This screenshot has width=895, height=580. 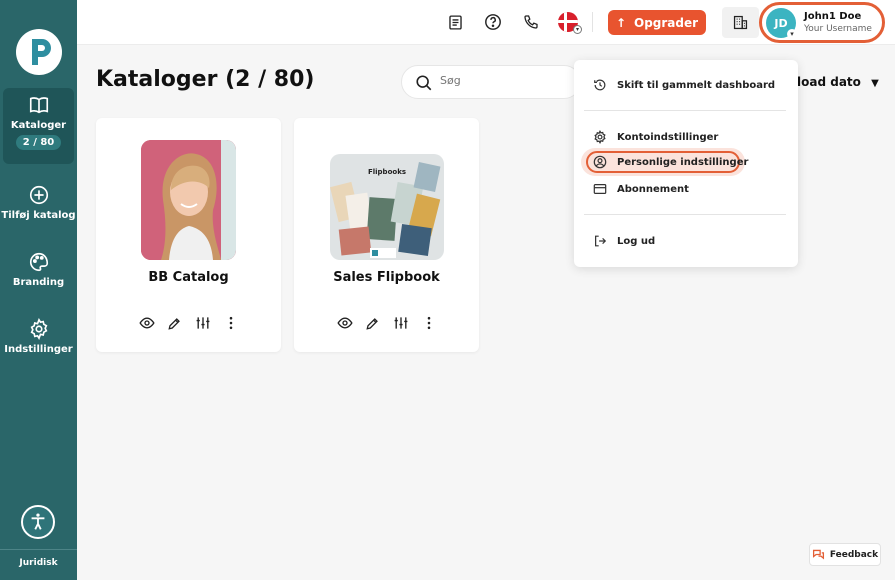 I want to click on accessibility-button, so click(x=38, y=522).